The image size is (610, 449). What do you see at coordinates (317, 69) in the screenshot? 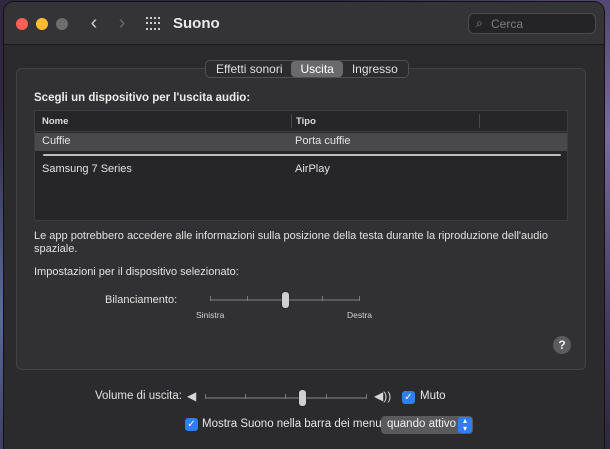
I see `tab-uscita: Uscita` at bounding box center [317, 69].